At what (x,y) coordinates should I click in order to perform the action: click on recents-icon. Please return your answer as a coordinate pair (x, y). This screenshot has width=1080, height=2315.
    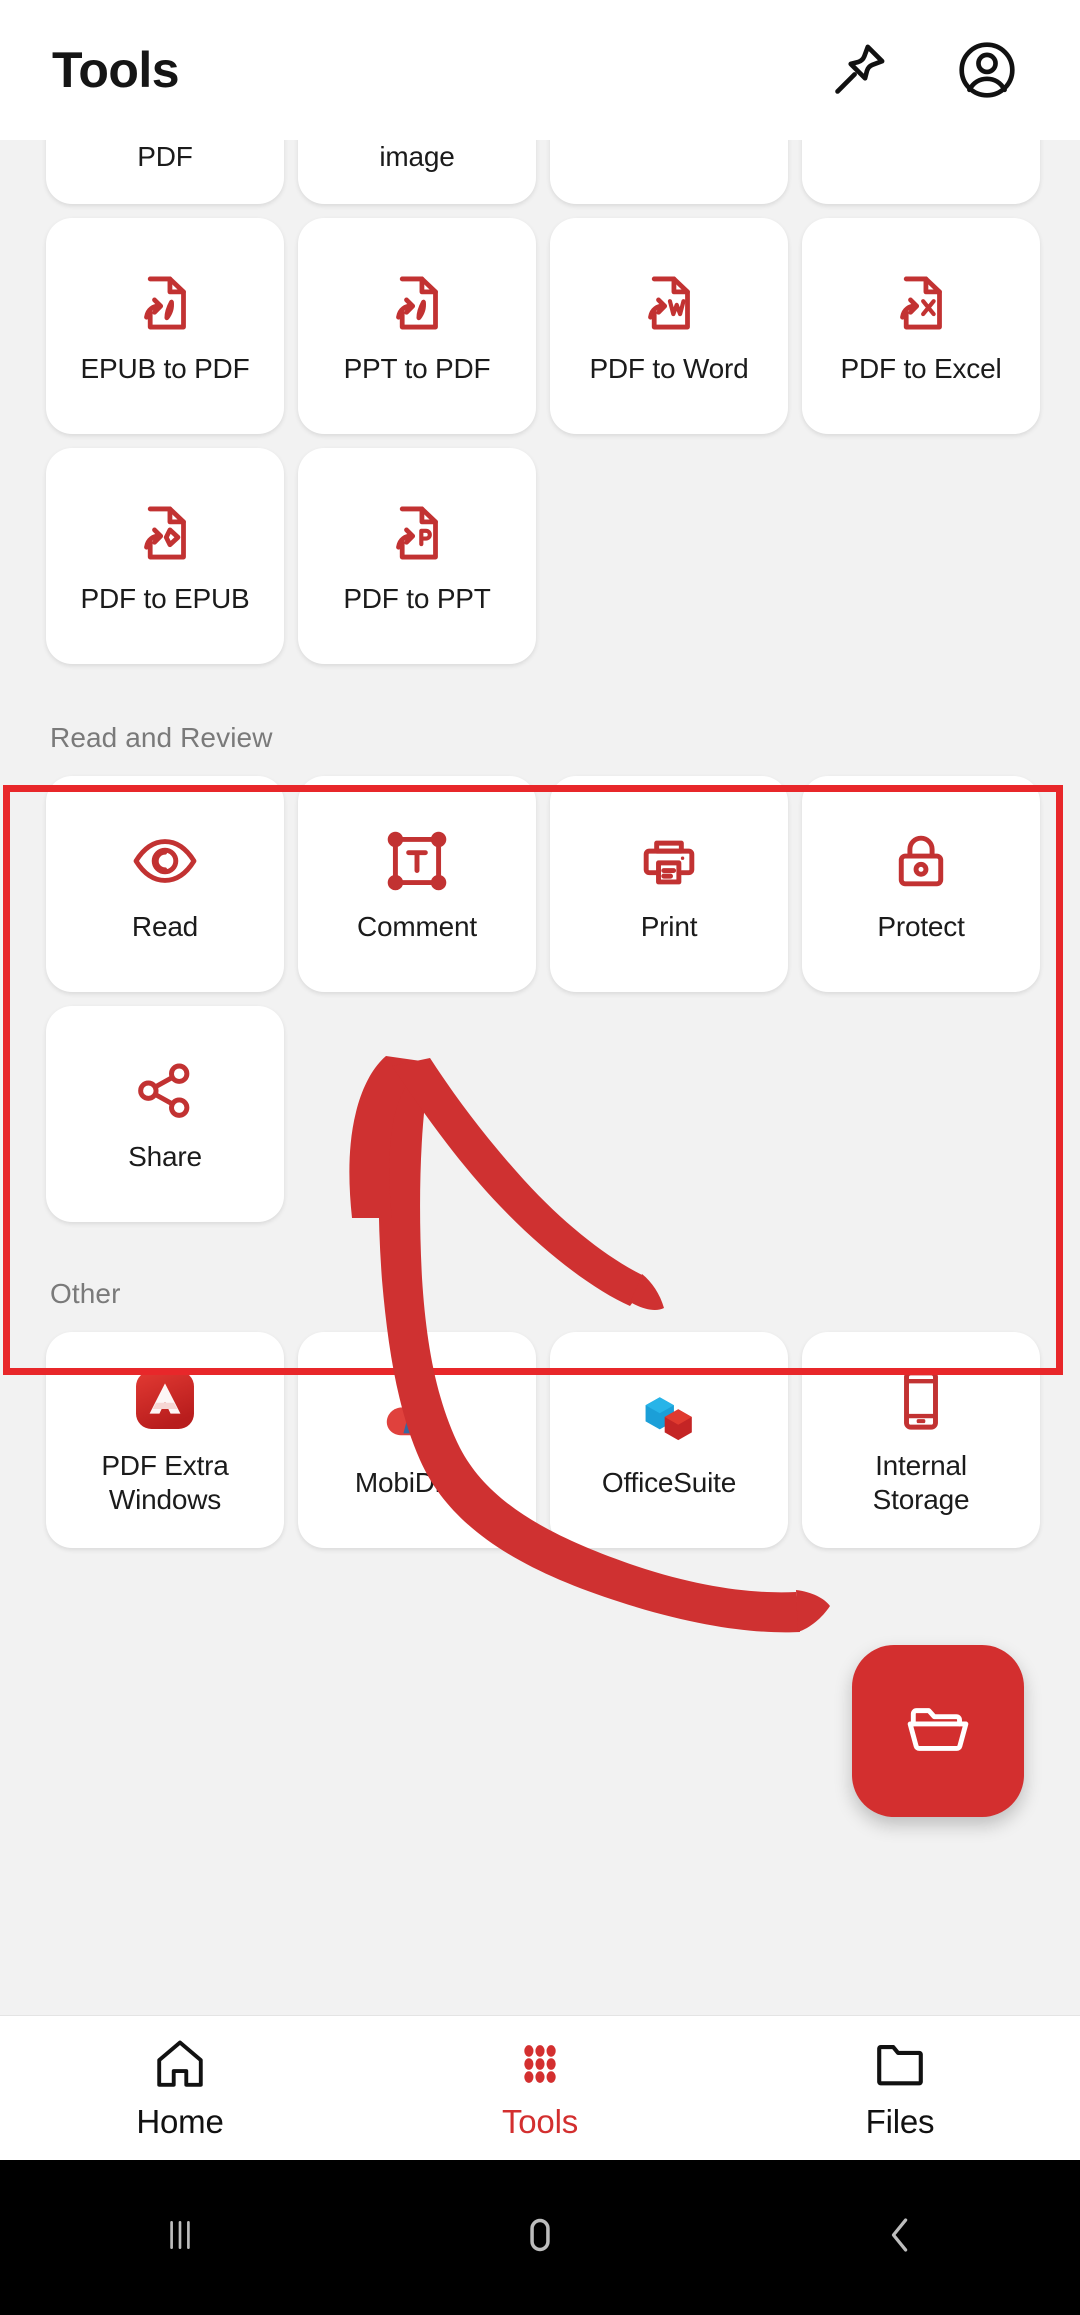
    Looking at the image, I should click on (180, 2237).